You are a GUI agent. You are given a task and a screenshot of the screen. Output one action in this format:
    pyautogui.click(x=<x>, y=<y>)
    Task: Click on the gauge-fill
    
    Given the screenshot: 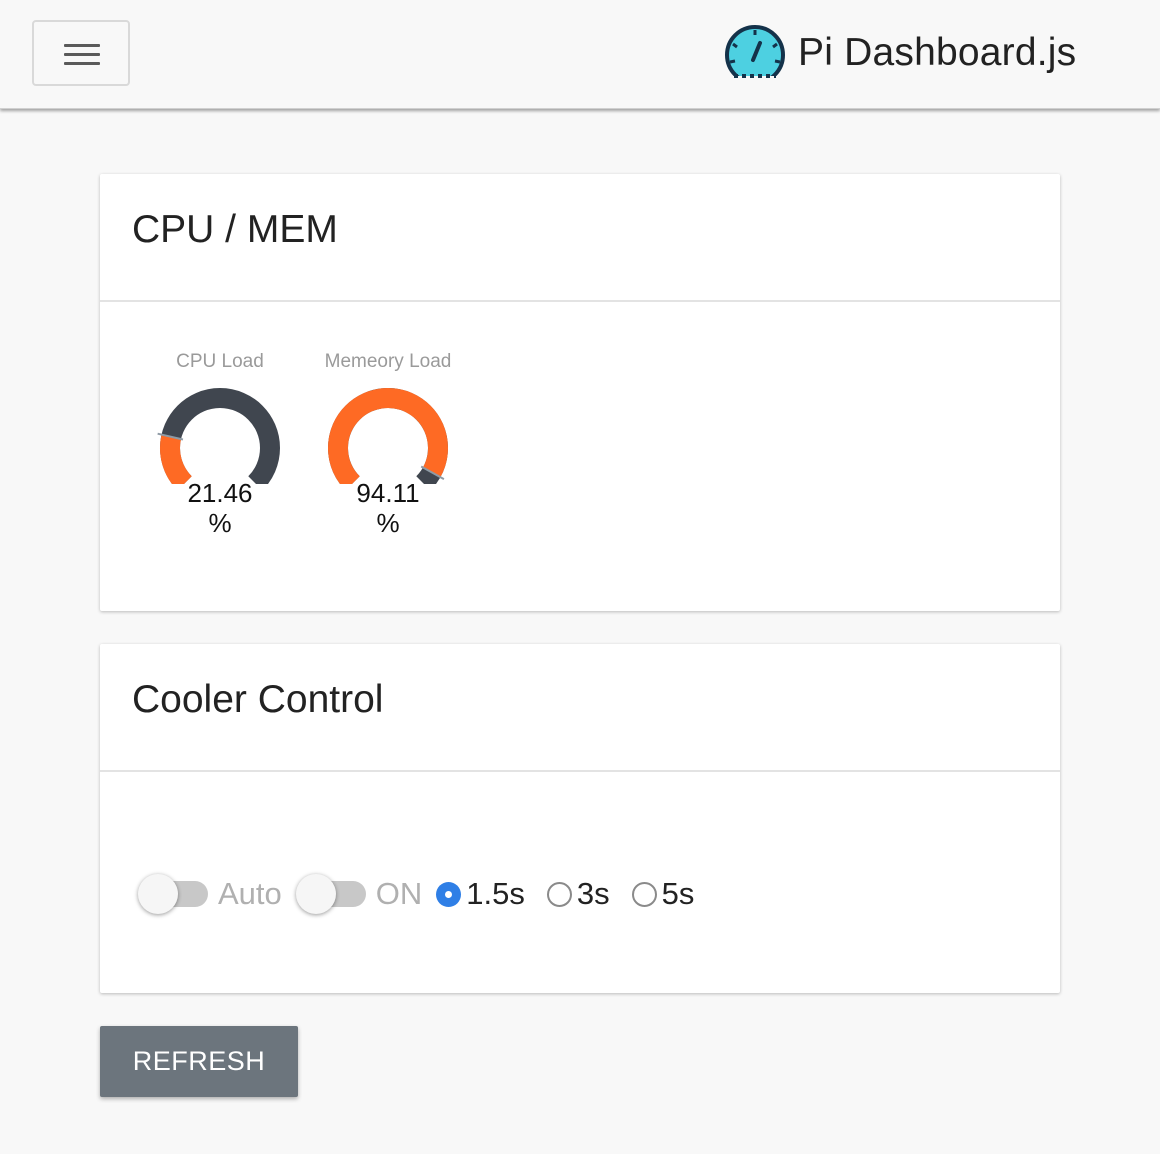 What is the action you would take?
    pyautogui.click(x=176, y=459)
    